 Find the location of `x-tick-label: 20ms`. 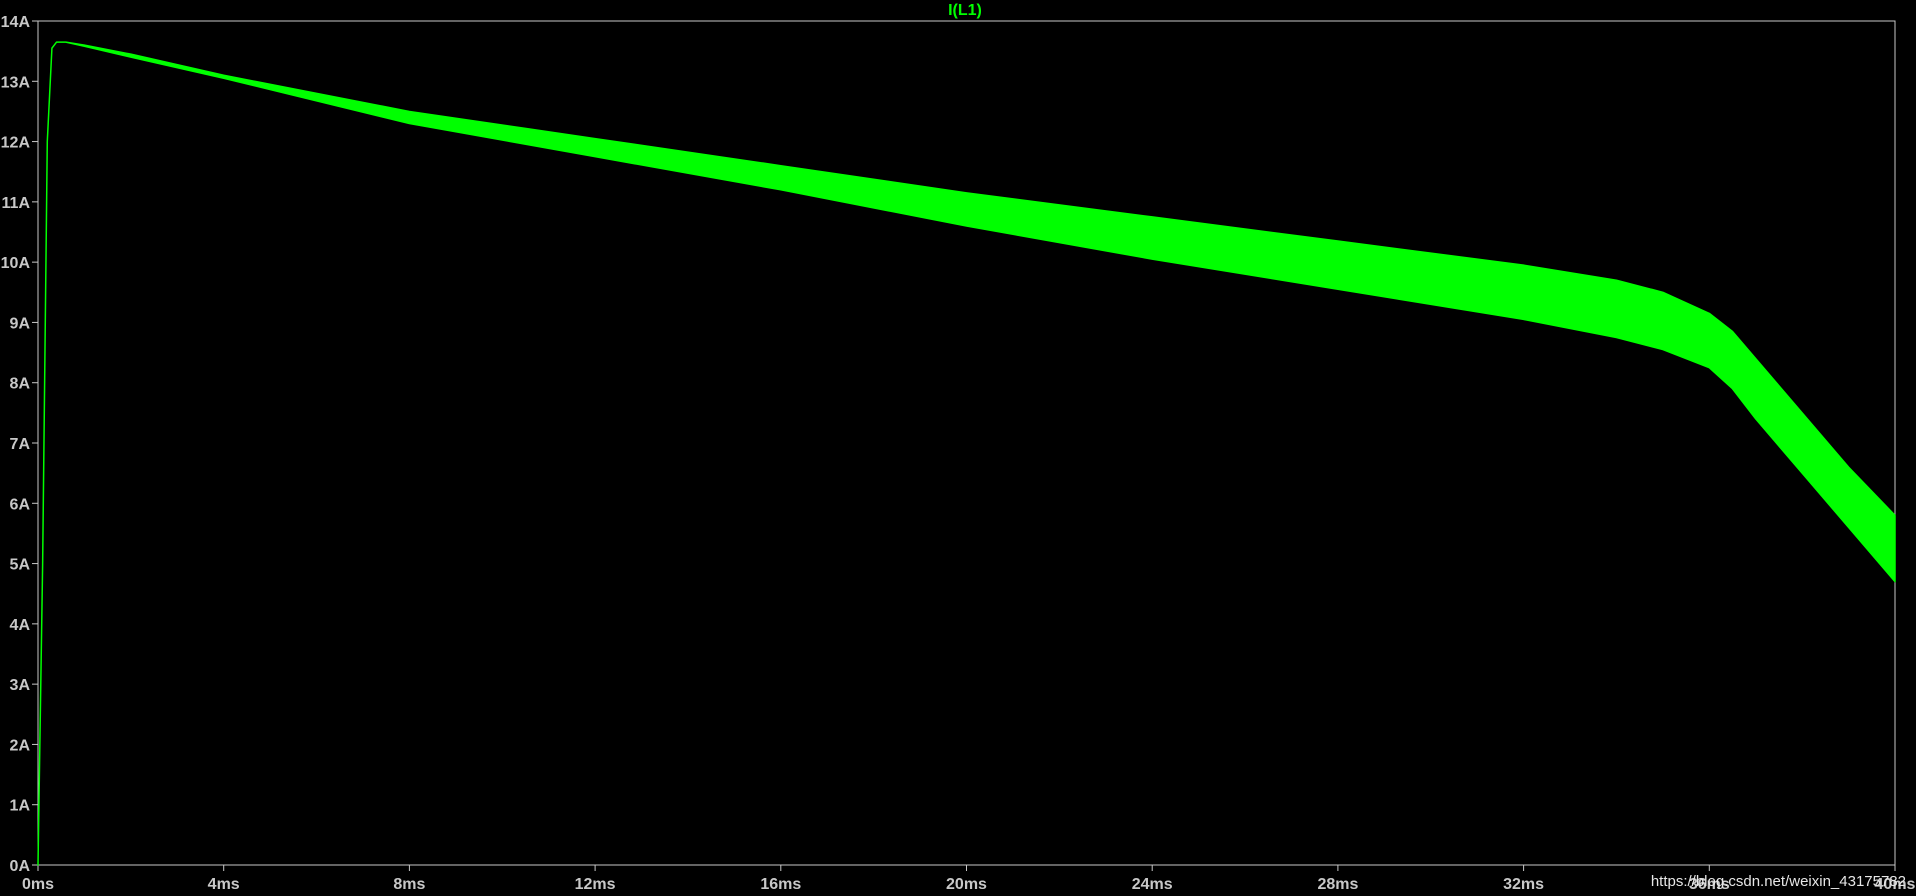

x-tick-label: 20ms is located at coordinates (966, 884).